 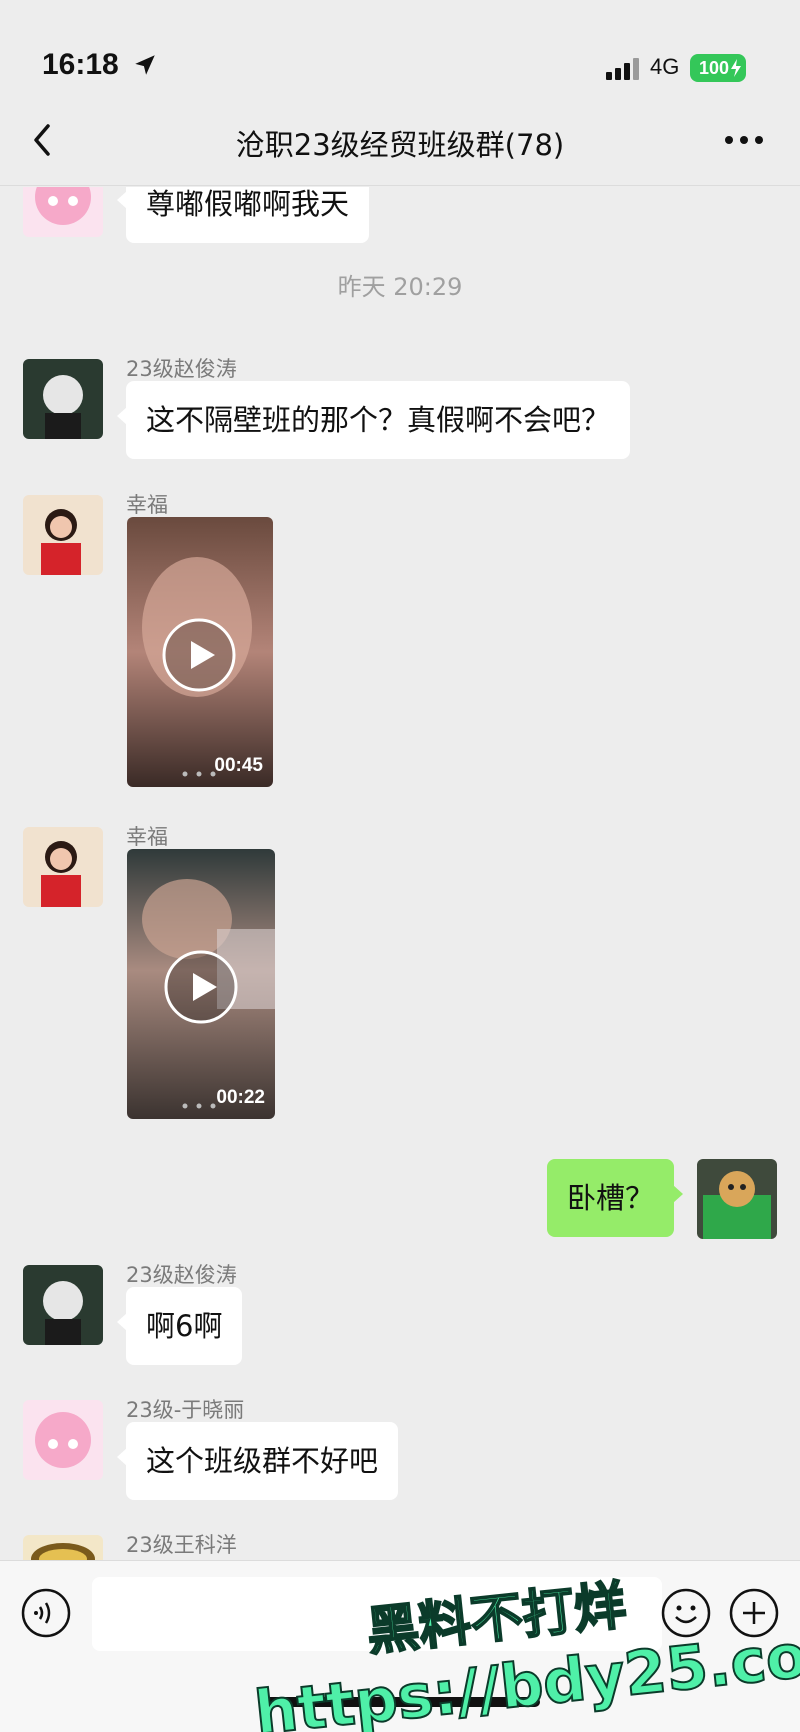 I want to click on sender-name: 23级-于晓丽, so click(x=185, y=1410).